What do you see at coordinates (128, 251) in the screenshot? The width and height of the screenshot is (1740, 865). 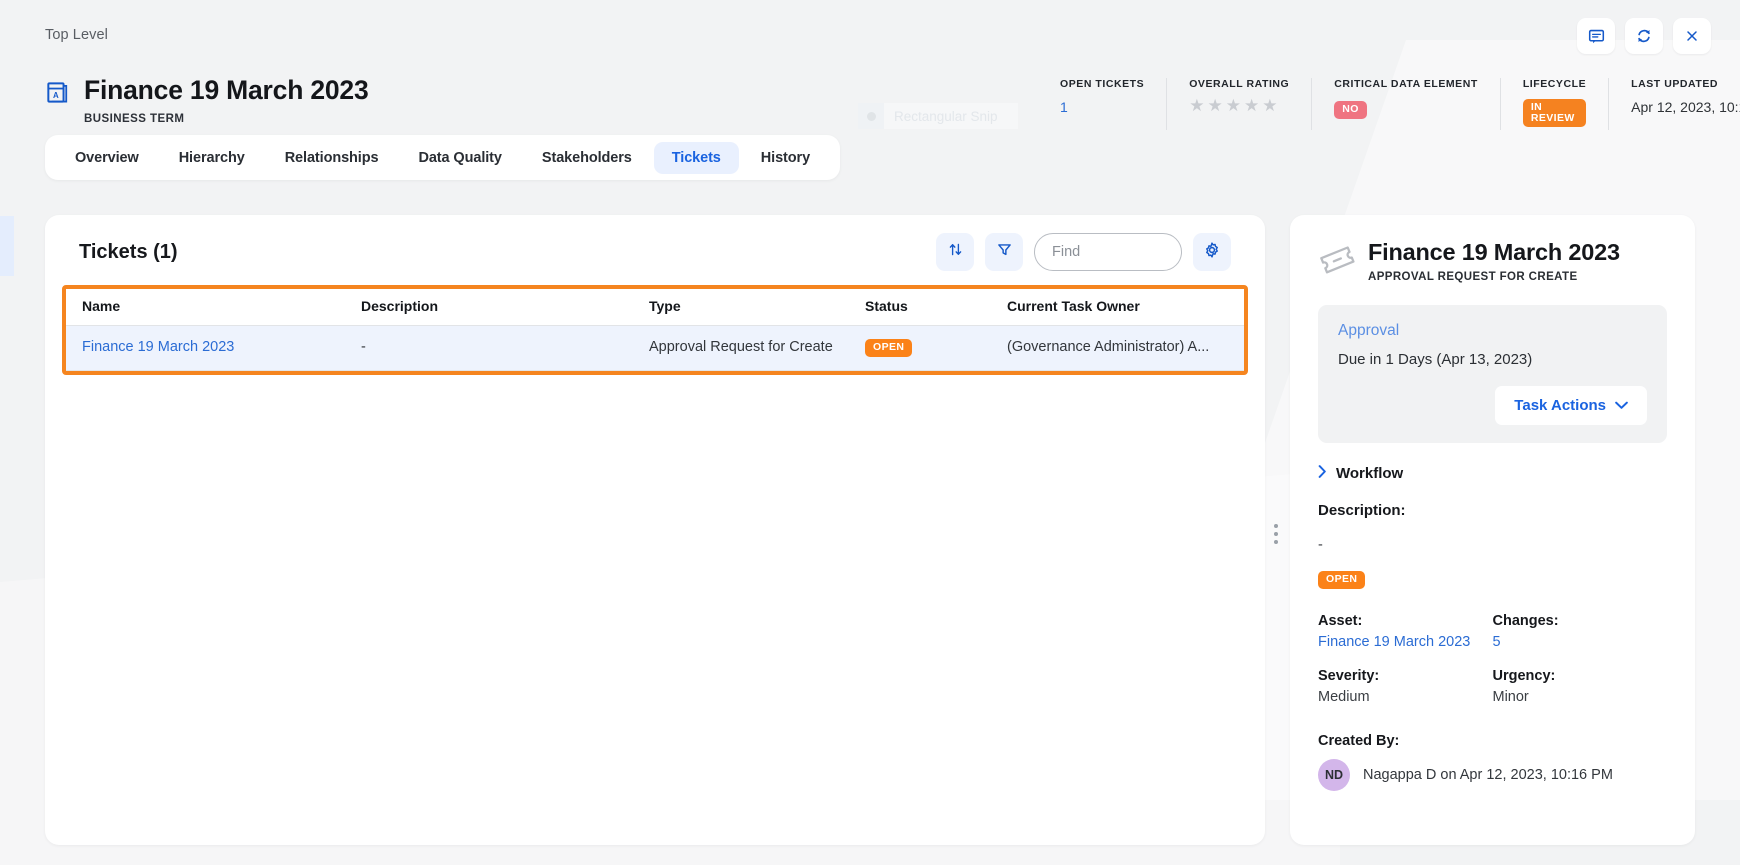 I see `tickets-title: Tickets (1)` at bounding box center [128, 251].